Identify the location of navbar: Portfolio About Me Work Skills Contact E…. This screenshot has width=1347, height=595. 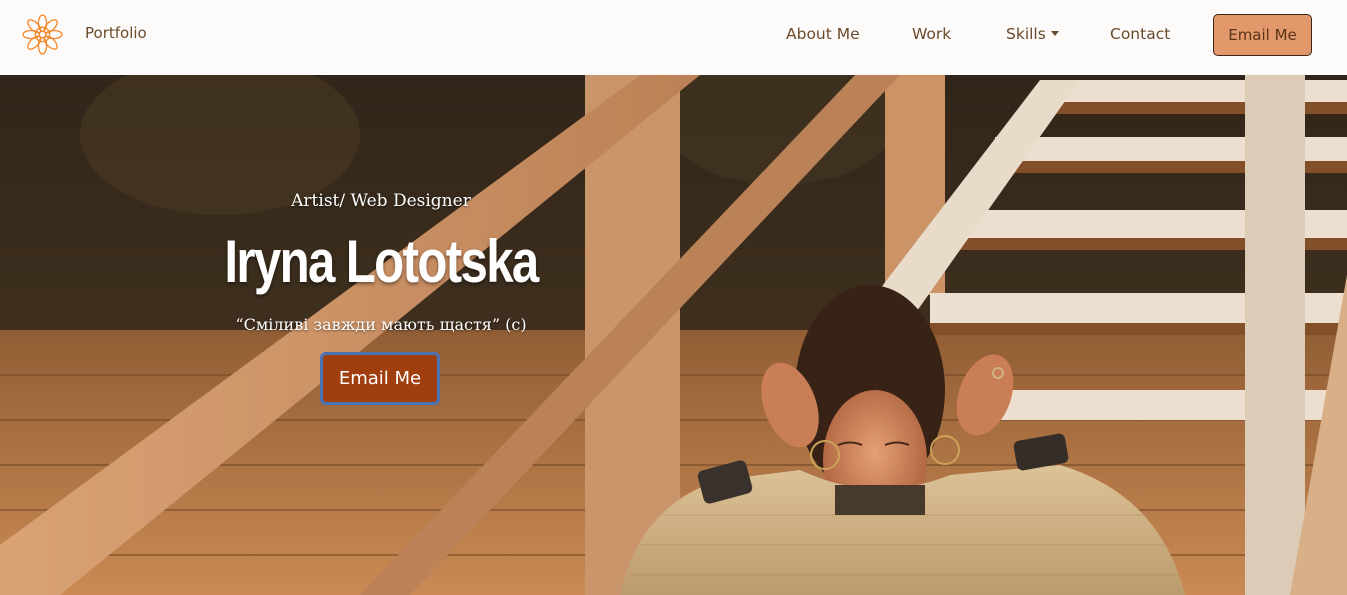
(673, 37).